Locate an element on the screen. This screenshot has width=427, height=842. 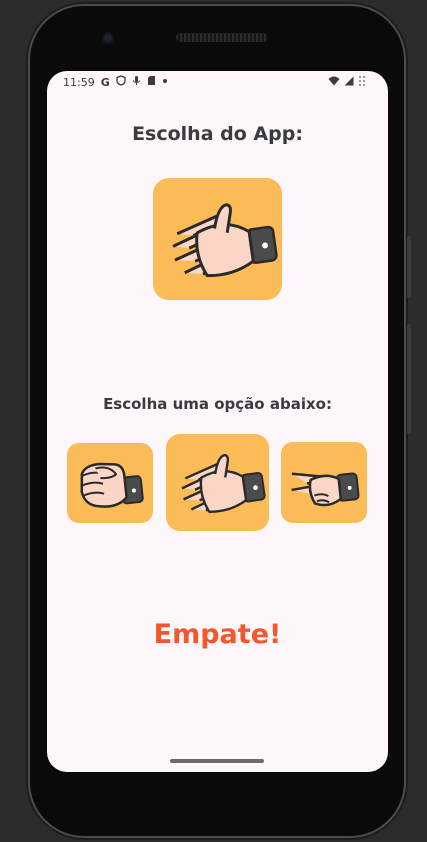
scissors-hand-icon is located at coordinates (325, 489).